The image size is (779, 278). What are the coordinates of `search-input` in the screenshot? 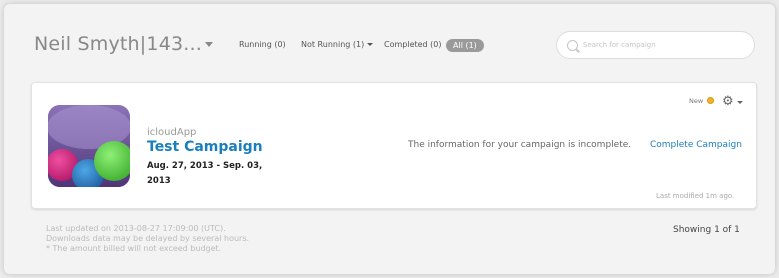 It's located at (663, 45).